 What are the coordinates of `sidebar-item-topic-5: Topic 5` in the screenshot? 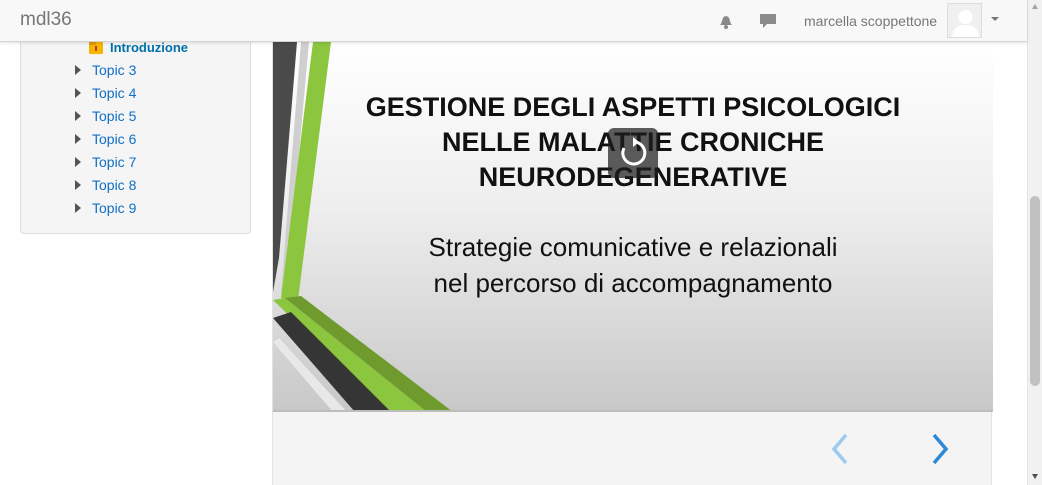 It's located at (105, 116).